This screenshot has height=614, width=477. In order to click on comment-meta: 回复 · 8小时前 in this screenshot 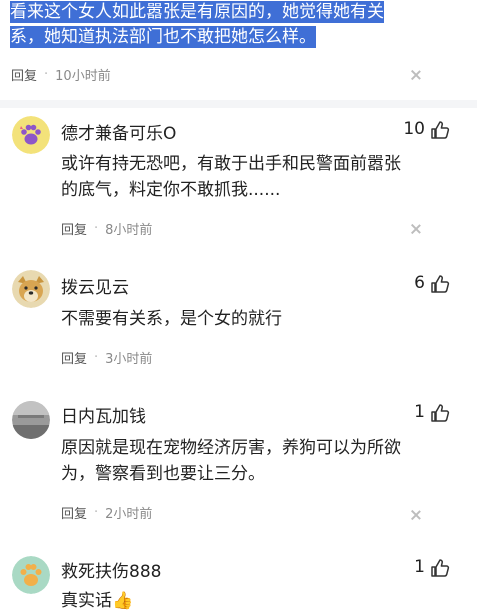, I will do `click(106, 228)`.